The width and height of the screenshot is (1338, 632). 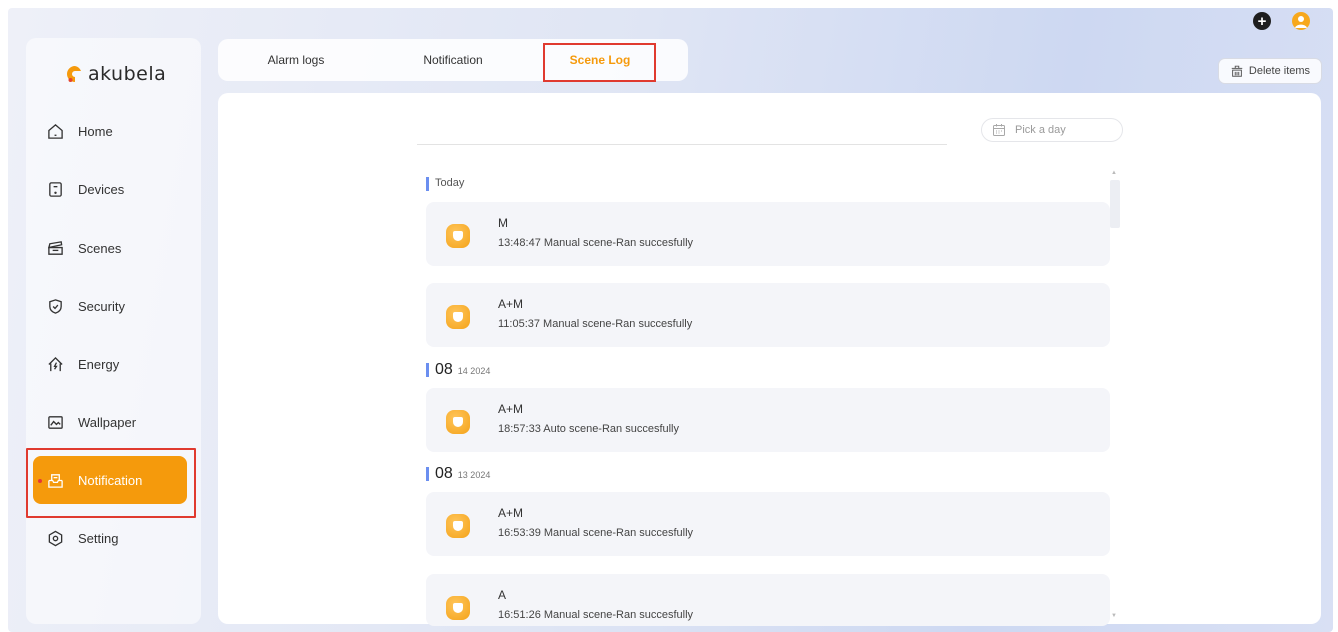 I want to click on app-logo: akubela, so click(x=116, y=74).